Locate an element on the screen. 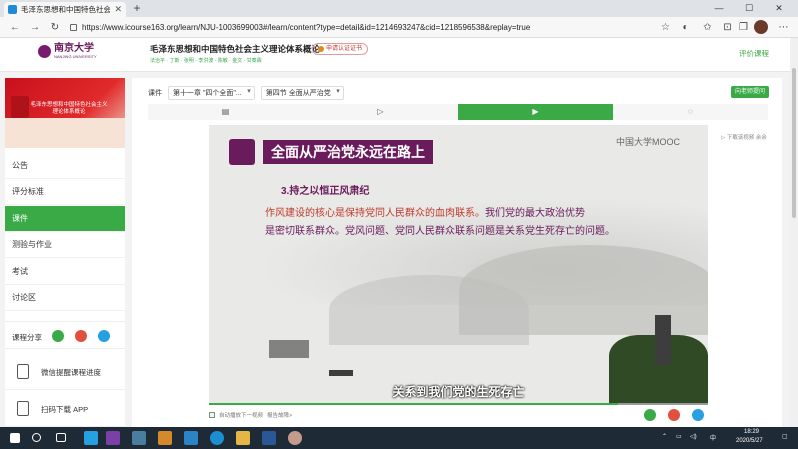 Image resolution: width=798 pixels, height=449 pixels. slide-title: 全面从严治党永远在路上 is located at coordinates (348, 152).